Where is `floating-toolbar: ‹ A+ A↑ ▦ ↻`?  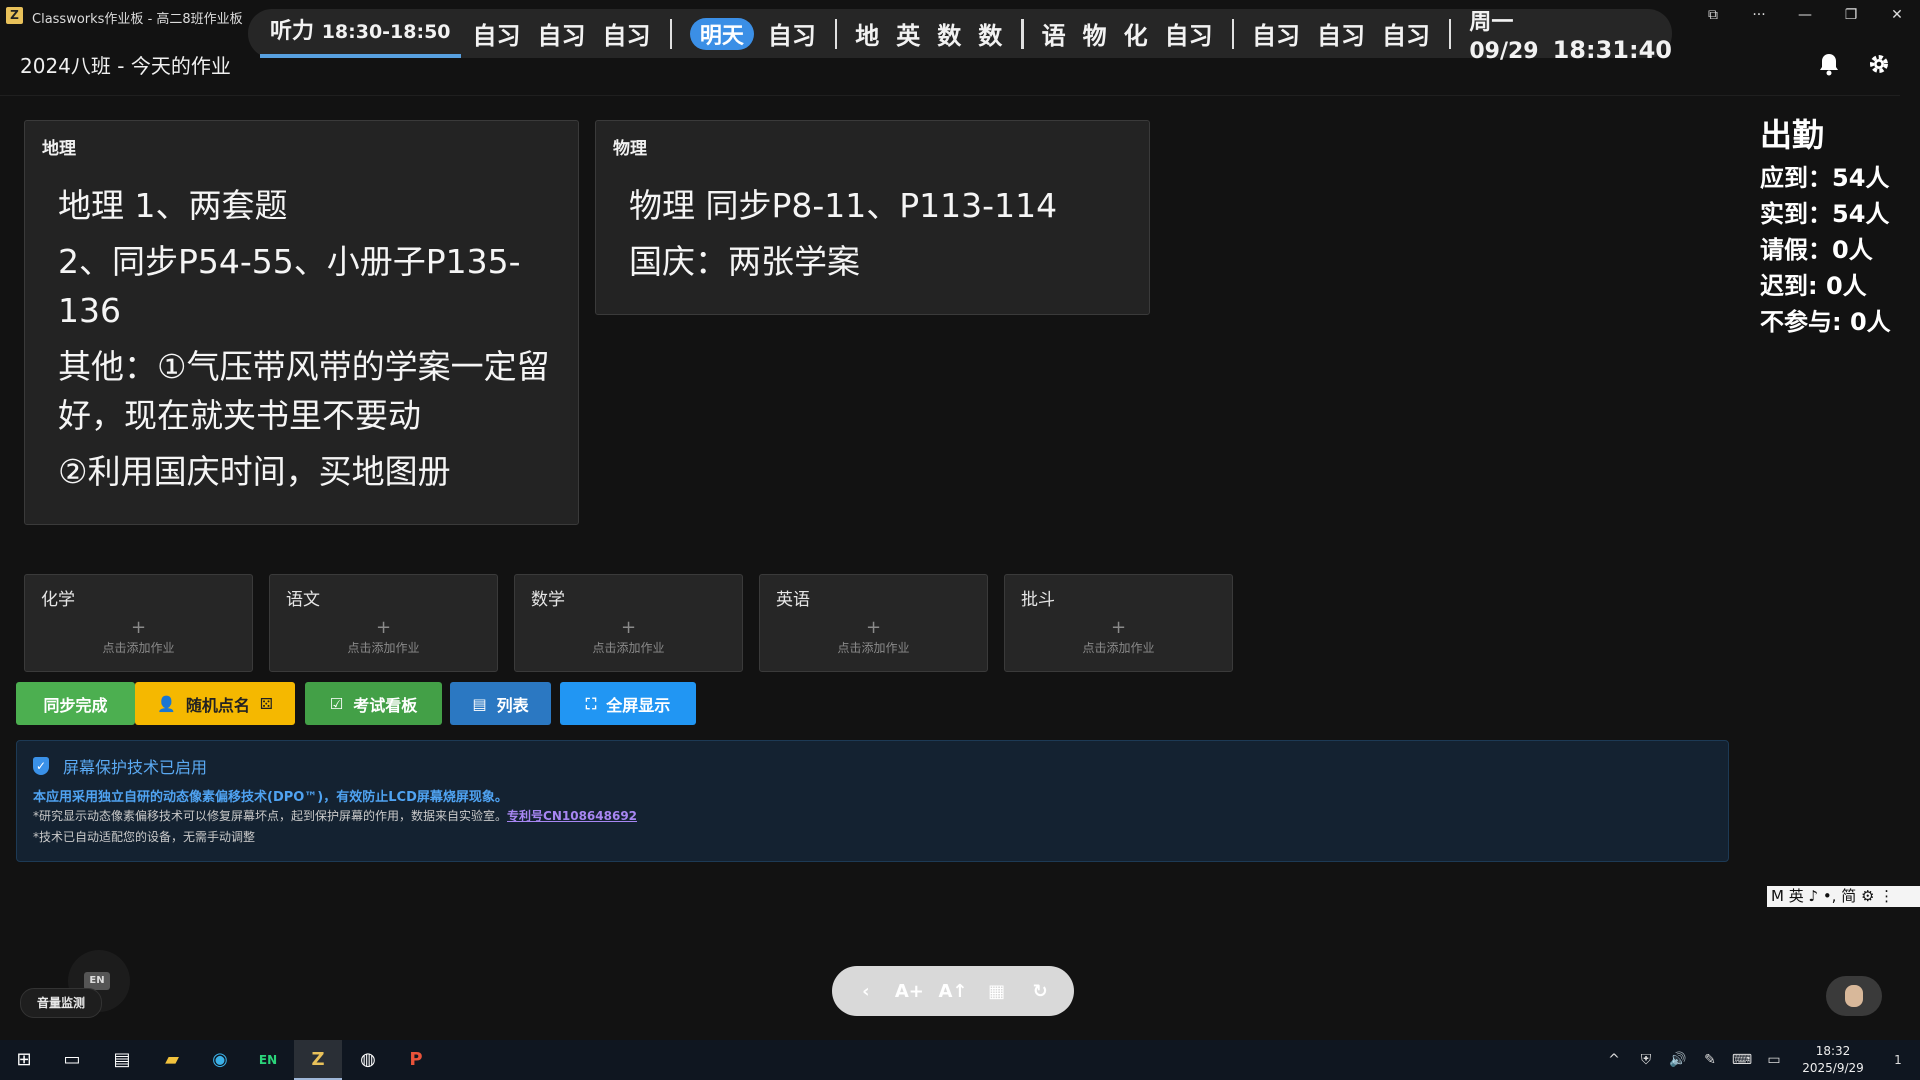
floating-toolbar: ‹ A+ A↑ ▦ ↻ is located at coordinates (953, 991).